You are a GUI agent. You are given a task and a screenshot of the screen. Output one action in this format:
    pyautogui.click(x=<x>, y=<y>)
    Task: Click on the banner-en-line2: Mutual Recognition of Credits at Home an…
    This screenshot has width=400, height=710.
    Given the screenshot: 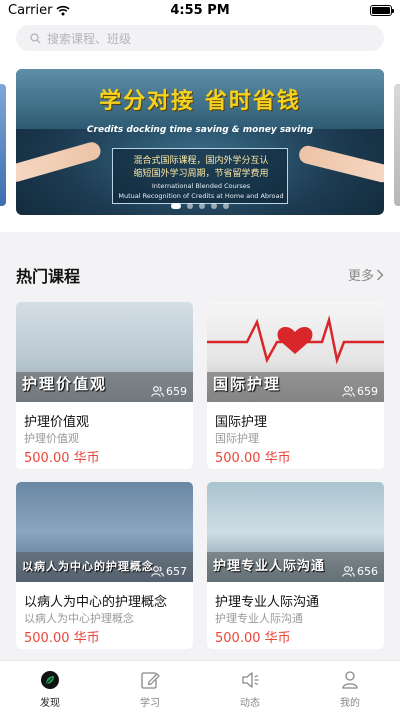 What is the action you would take?
    pyautogui.click(x=201, y=196)
    